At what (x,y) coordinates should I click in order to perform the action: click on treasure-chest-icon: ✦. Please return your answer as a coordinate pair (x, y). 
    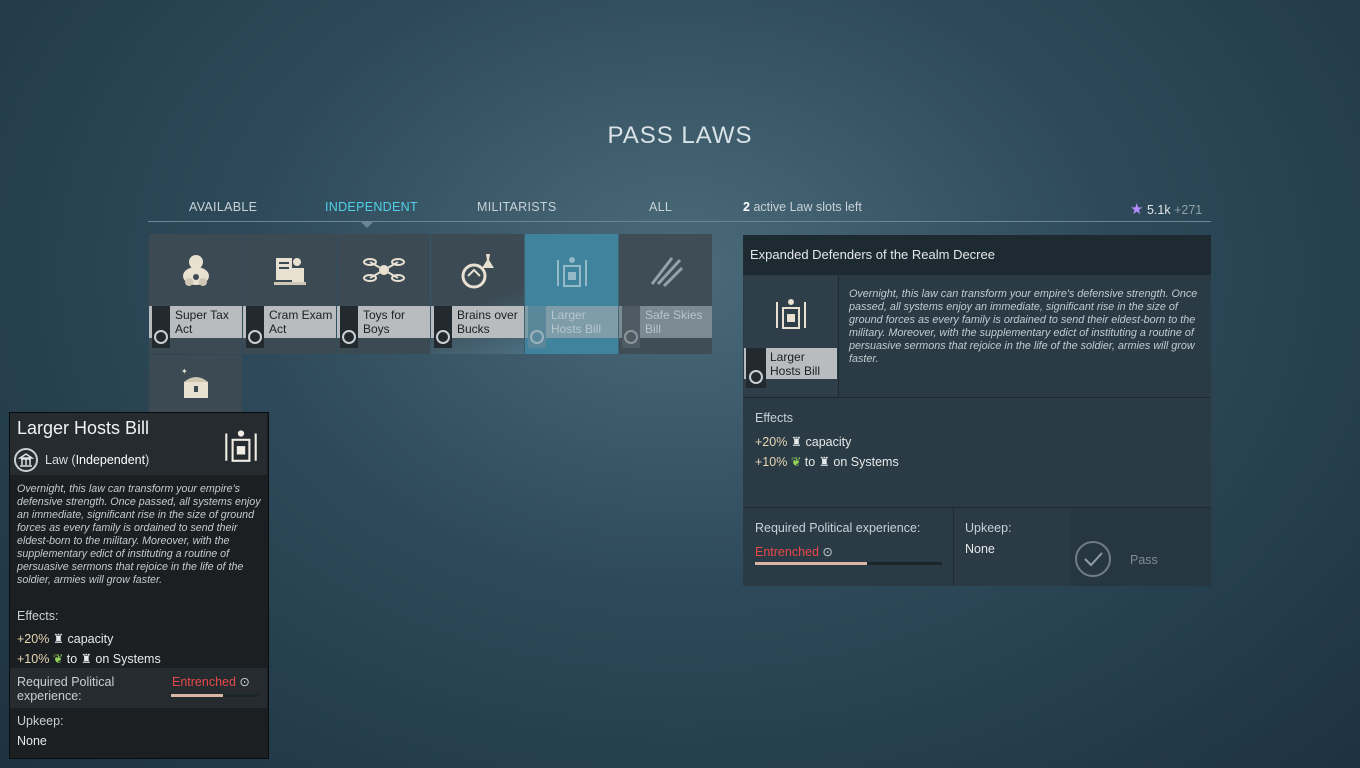
    Looking at the image, I should click on (195, 383).